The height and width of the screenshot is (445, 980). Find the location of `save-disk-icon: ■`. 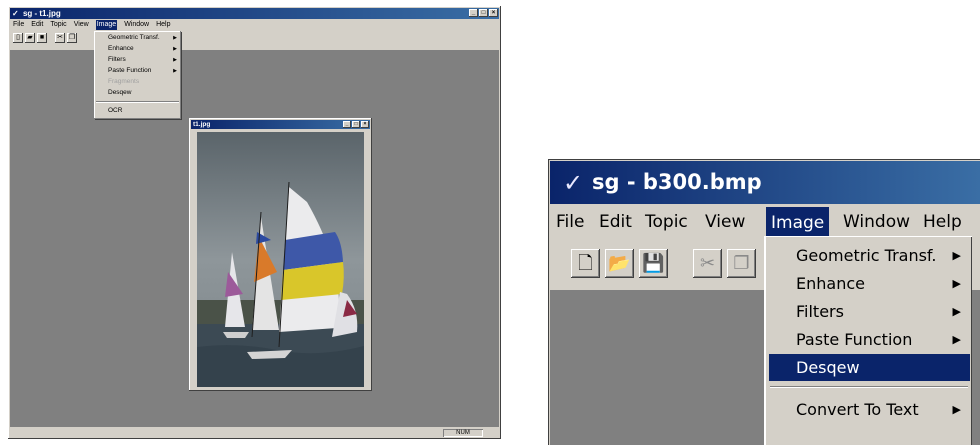

save-disk-icon: ■ is located at coordinates (42, 38).